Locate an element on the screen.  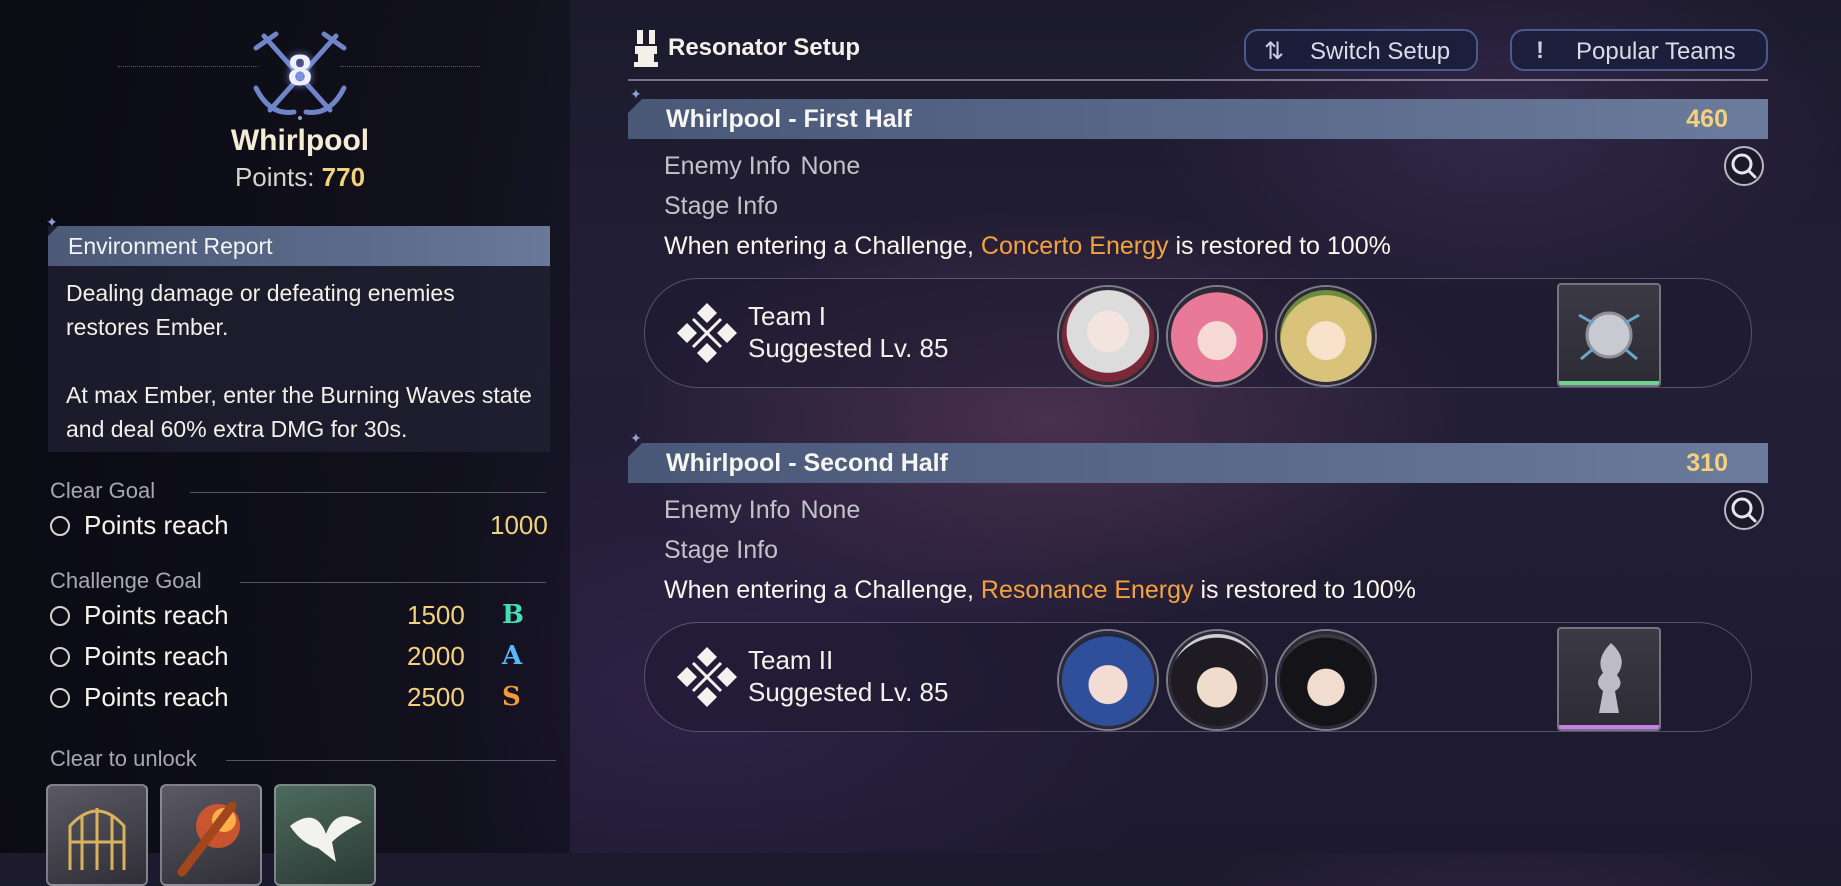
challenge-goal-row: Points reach 2500 S is located at coordinates (300, 699).